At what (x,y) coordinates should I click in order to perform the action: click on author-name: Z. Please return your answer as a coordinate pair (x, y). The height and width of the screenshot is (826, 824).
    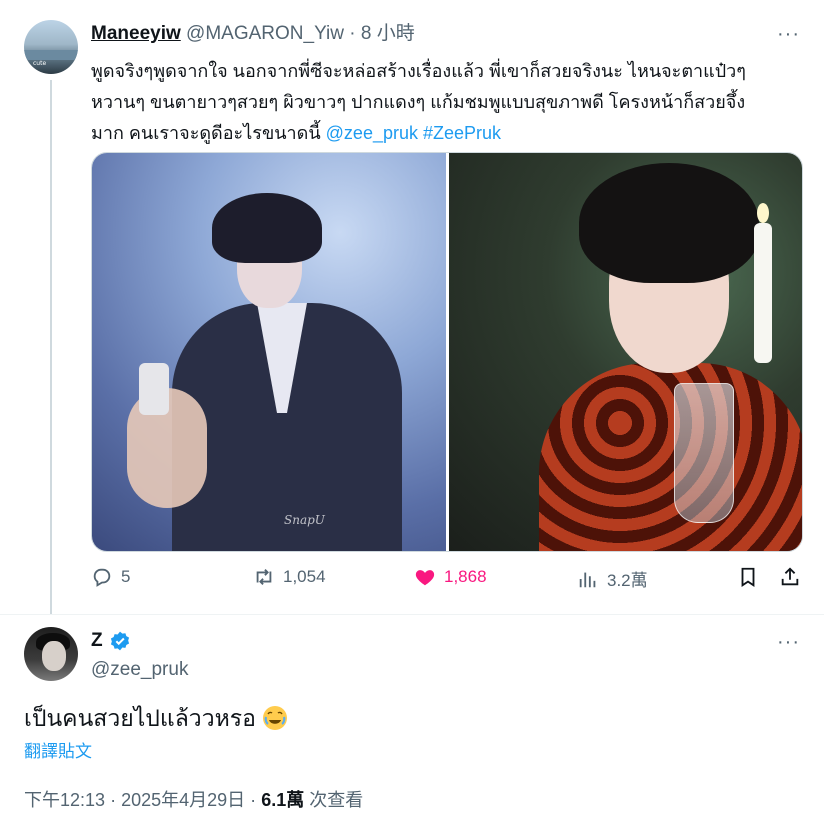
    Looking at the image, I should click on (97, 641).